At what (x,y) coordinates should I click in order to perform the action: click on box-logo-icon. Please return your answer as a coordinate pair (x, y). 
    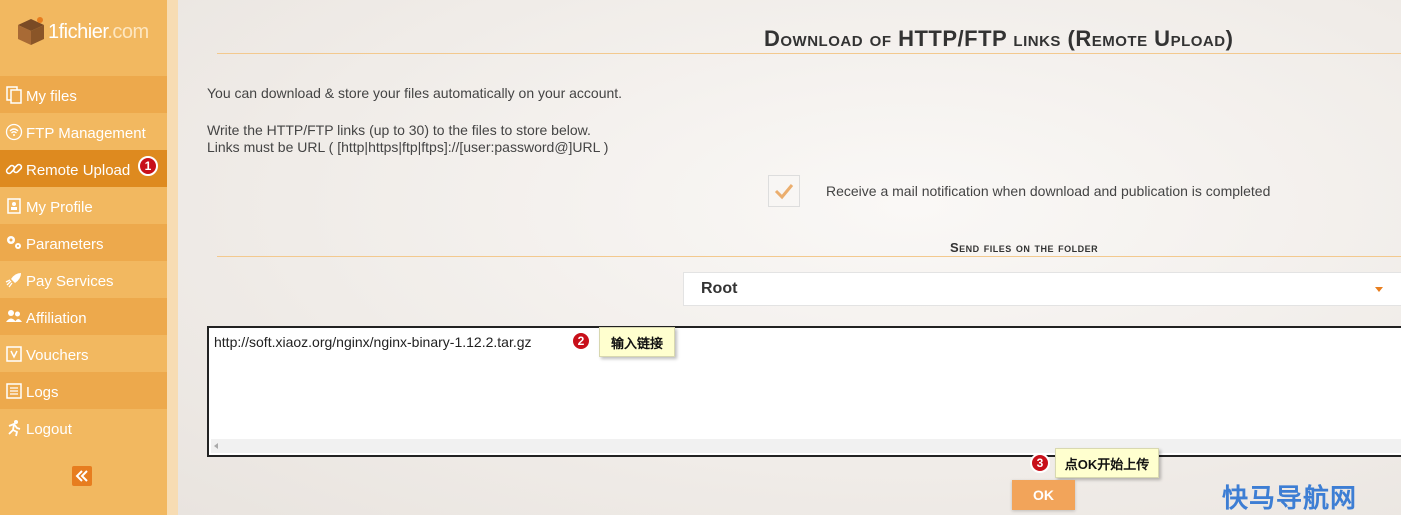
    Looking at the image, I should click on (31, 31).